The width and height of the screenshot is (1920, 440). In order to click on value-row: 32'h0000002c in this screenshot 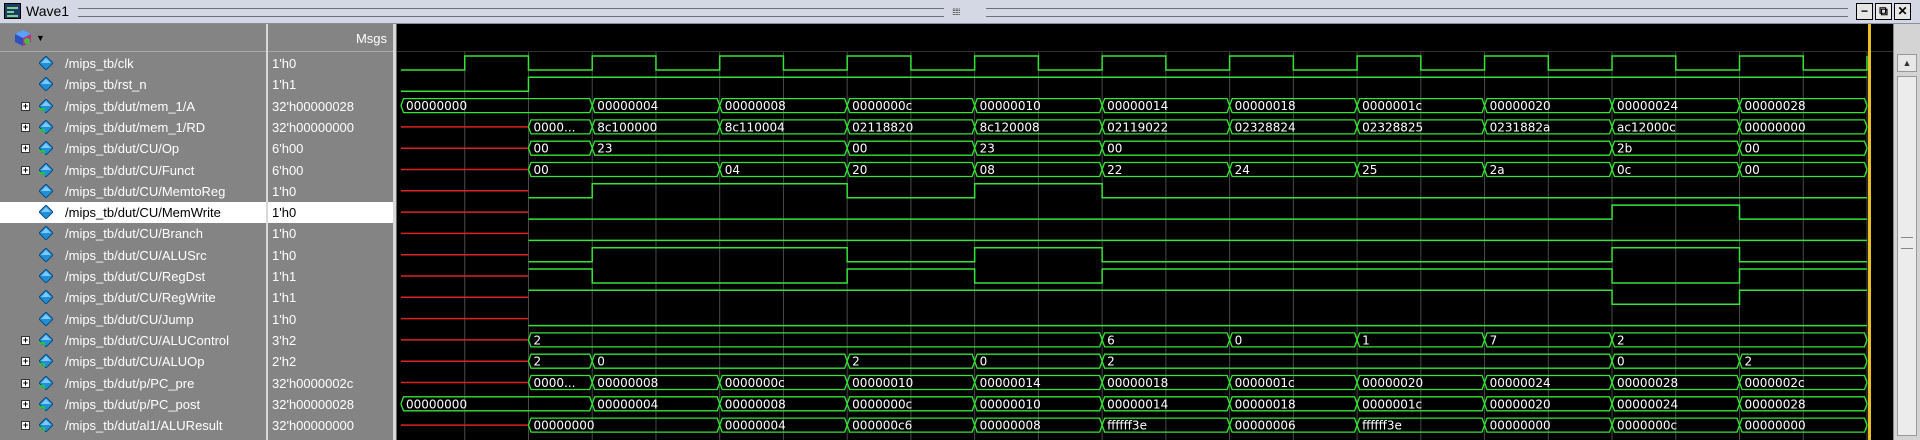, I will do `click(330, 383)`.